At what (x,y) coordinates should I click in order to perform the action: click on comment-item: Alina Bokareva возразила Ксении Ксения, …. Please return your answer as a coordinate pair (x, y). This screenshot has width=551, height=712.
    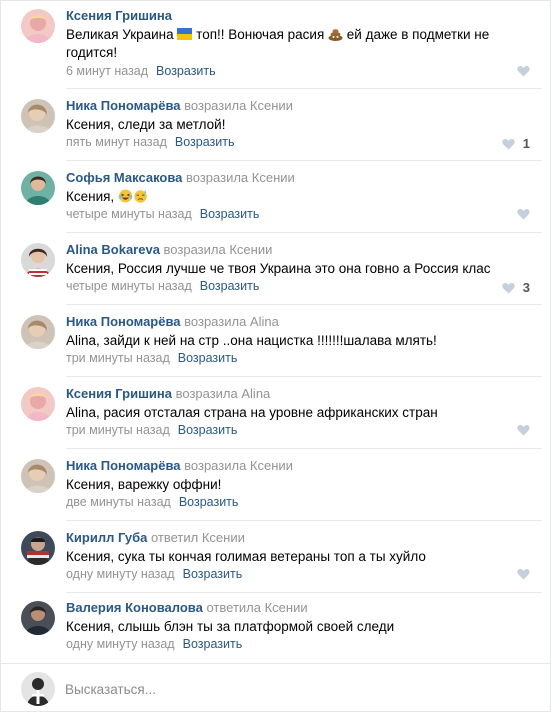
    Looking at the image, I should click on (275, 269).